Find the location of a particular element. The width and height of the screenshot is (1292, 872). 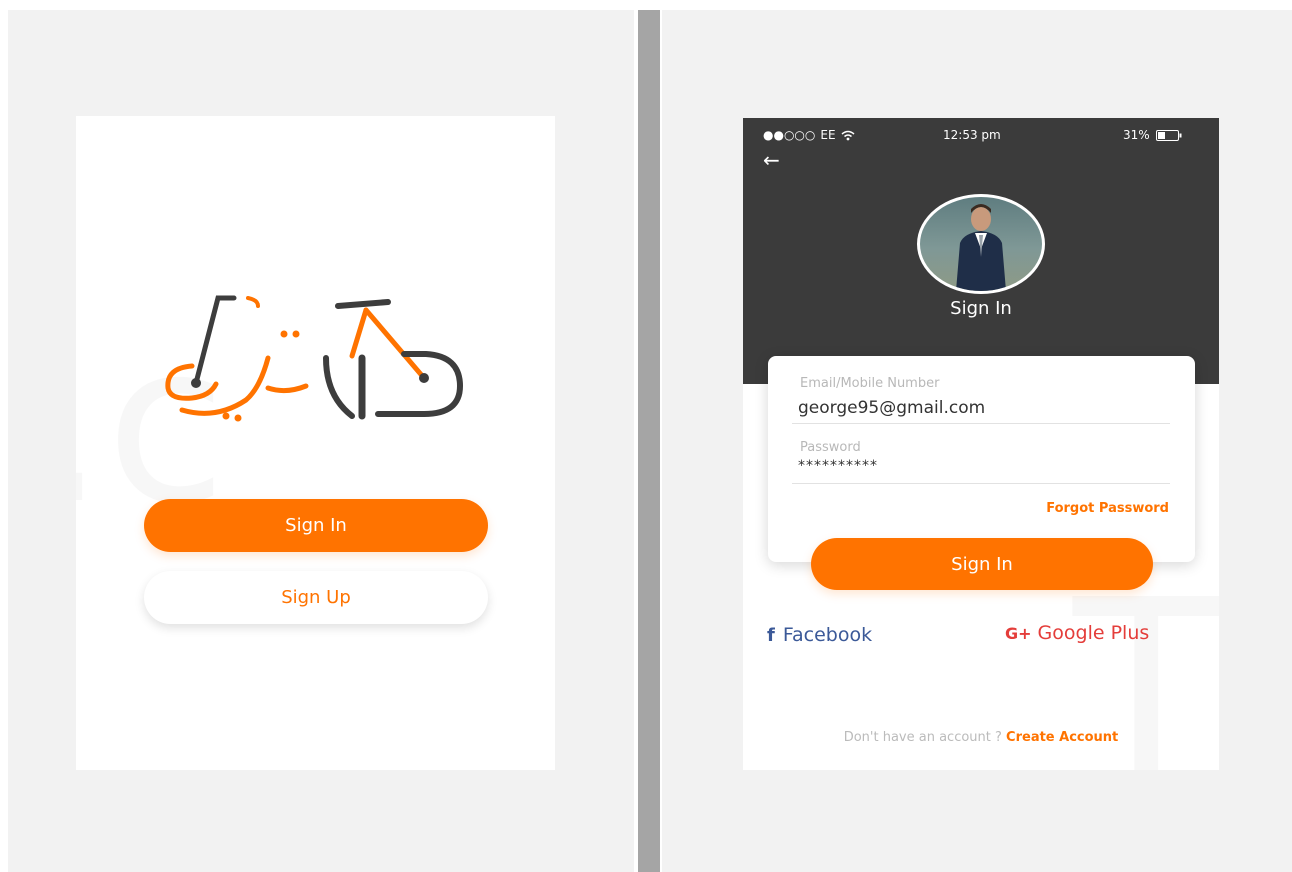

status-bar: ●●○○○ EE 12:53 pm 31% is located at coordinates (981, 133).